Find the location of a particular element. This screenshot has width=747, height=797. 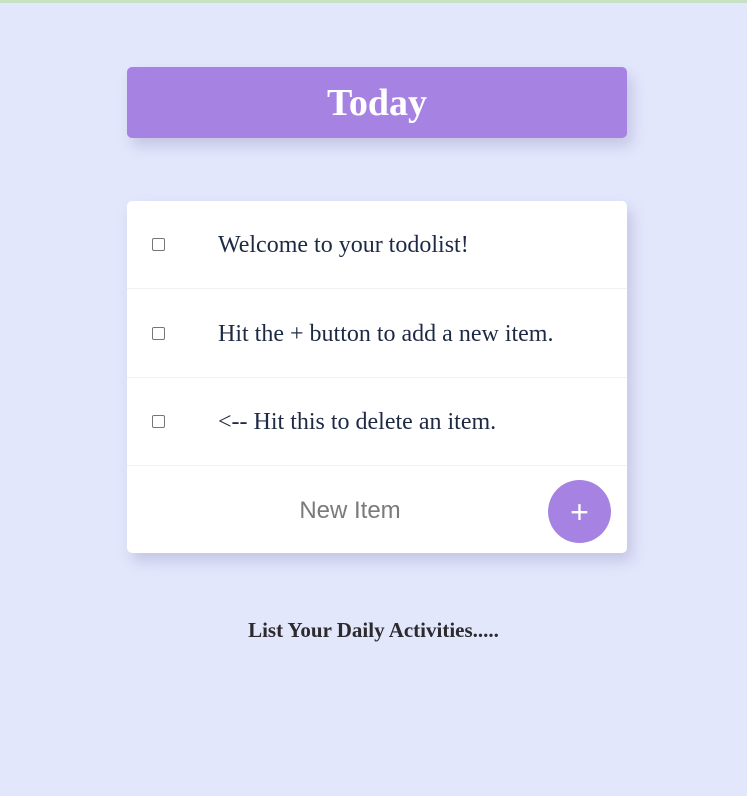

new-item-form: + is located at coordinates (377, 510).